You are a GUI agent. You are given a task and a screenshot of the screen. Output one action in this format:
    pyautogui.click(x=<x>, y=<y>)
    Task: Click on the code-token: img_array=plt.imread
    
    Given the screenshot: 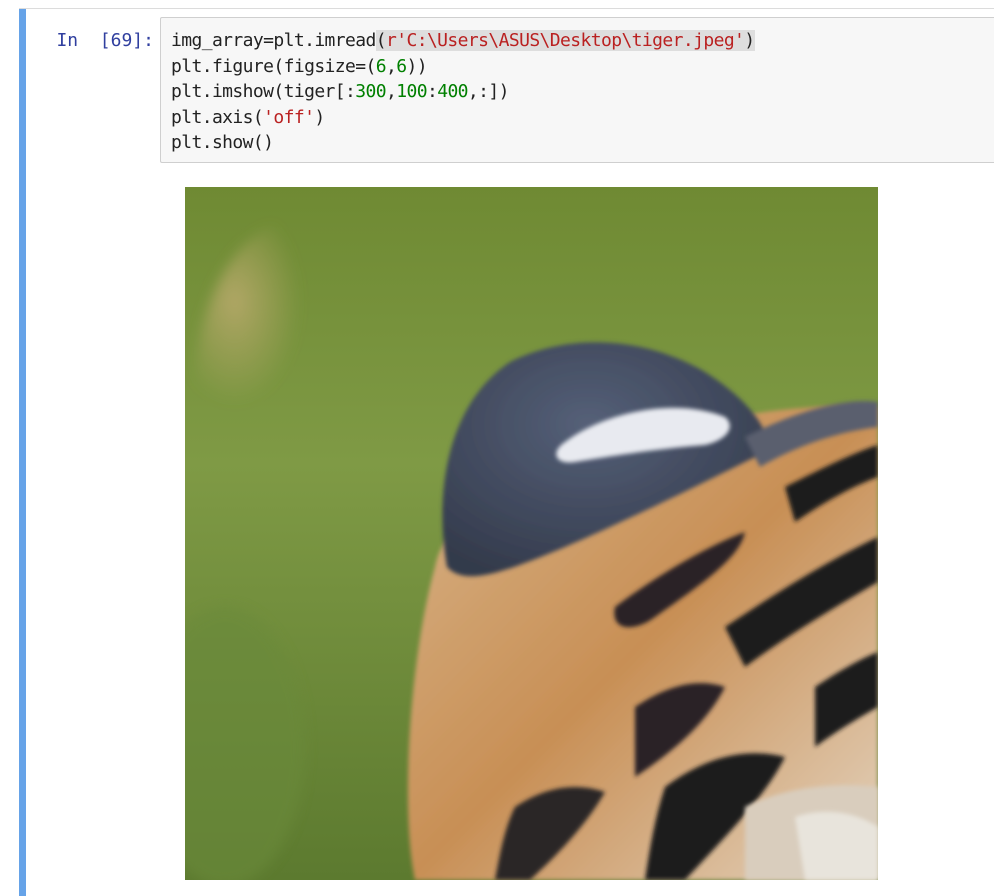 What is the action you would take?
    pyautogui.click(x=273, y=40)
    